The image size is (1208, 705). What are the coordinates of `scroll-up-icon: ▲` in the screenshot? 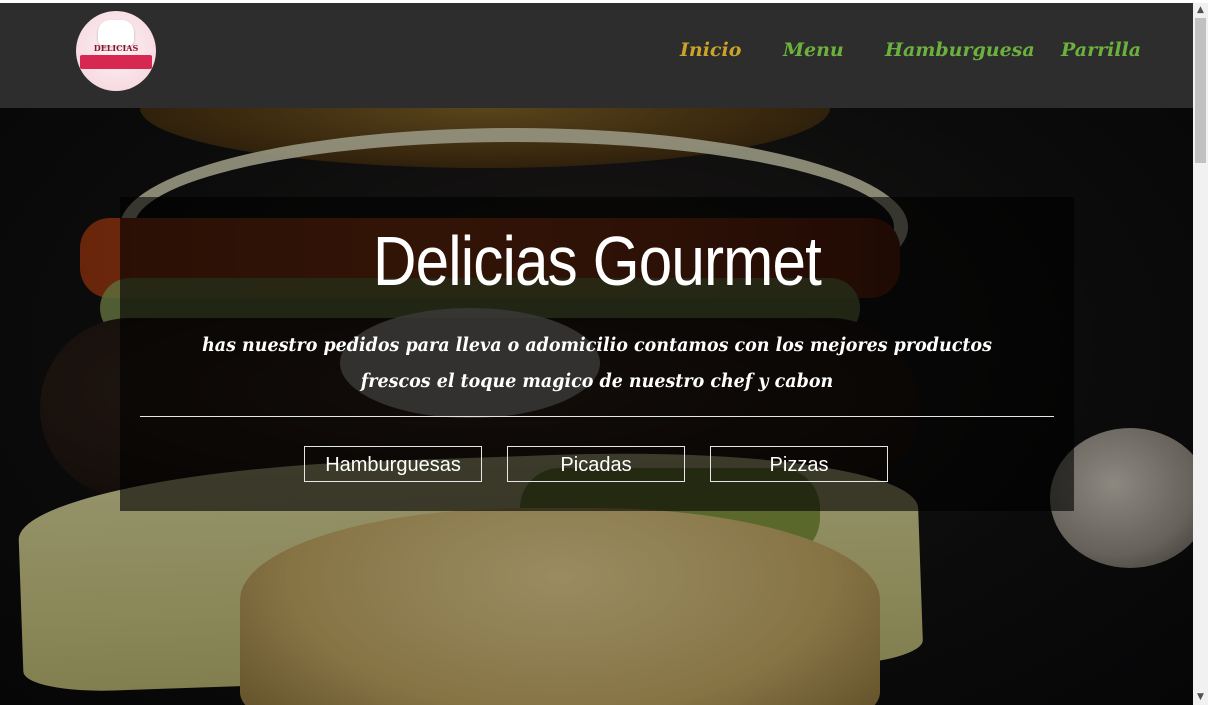 It's located at (1200, 10).